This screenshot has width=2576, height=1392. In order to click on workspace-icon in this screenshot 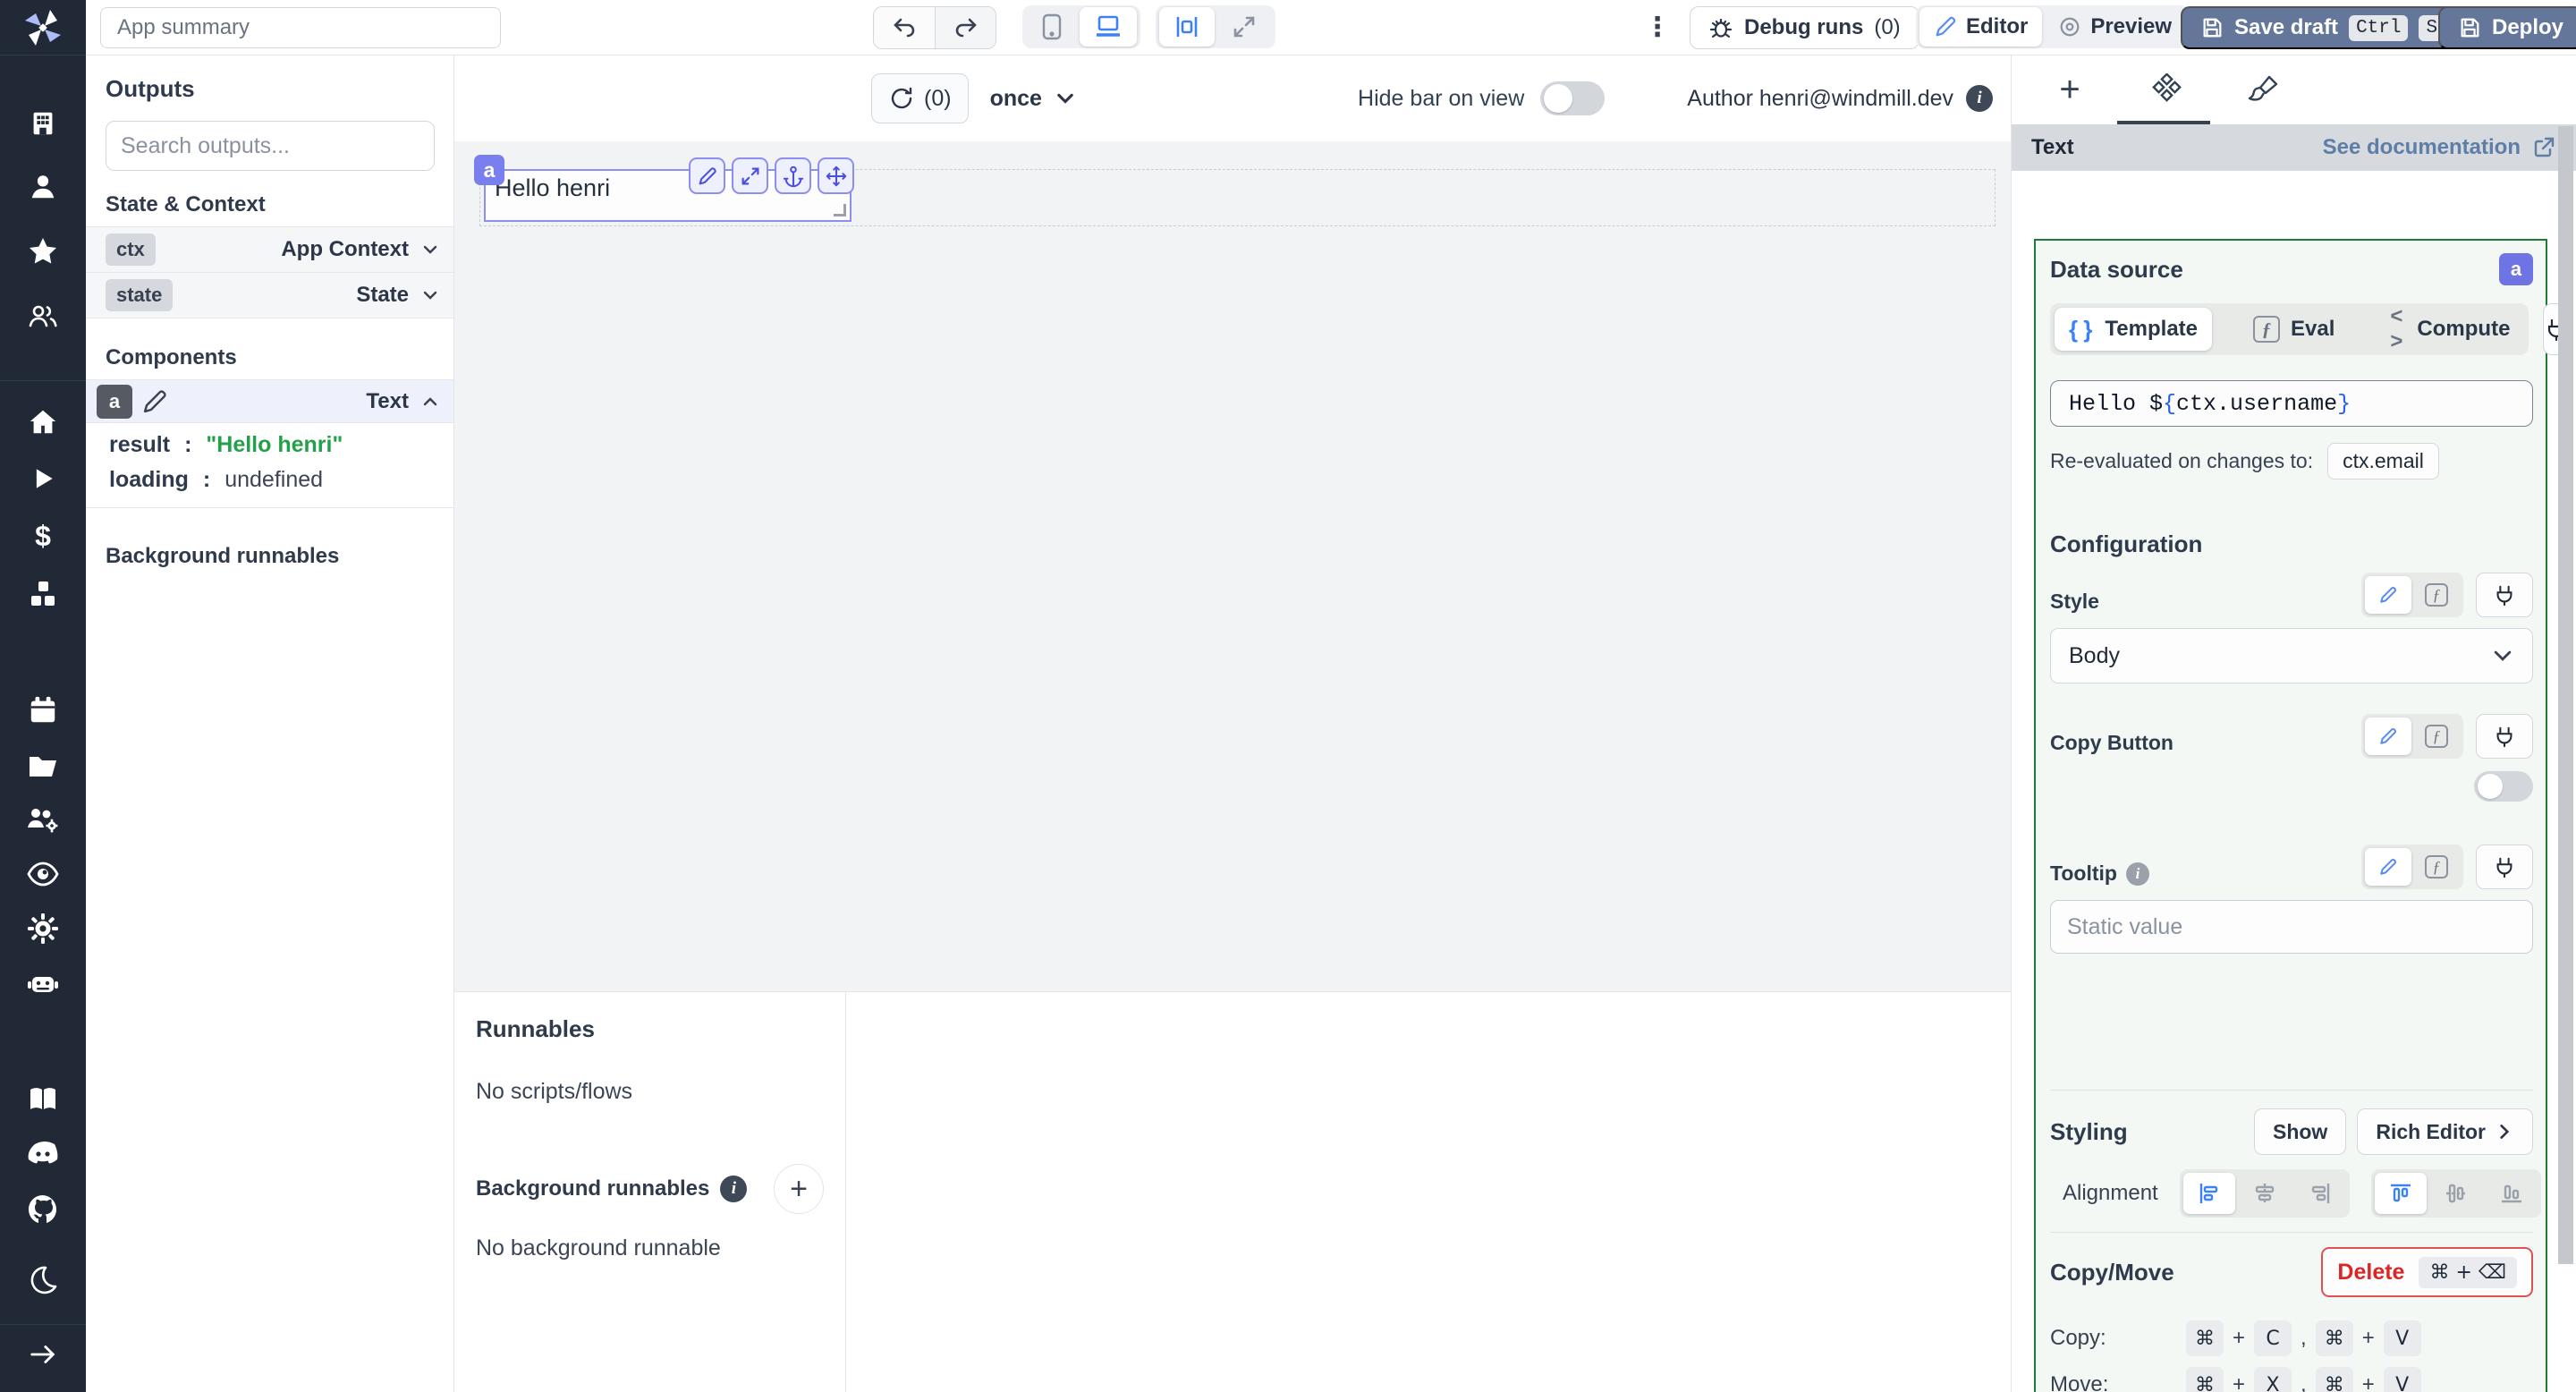, I will do `click(43, 123)`.